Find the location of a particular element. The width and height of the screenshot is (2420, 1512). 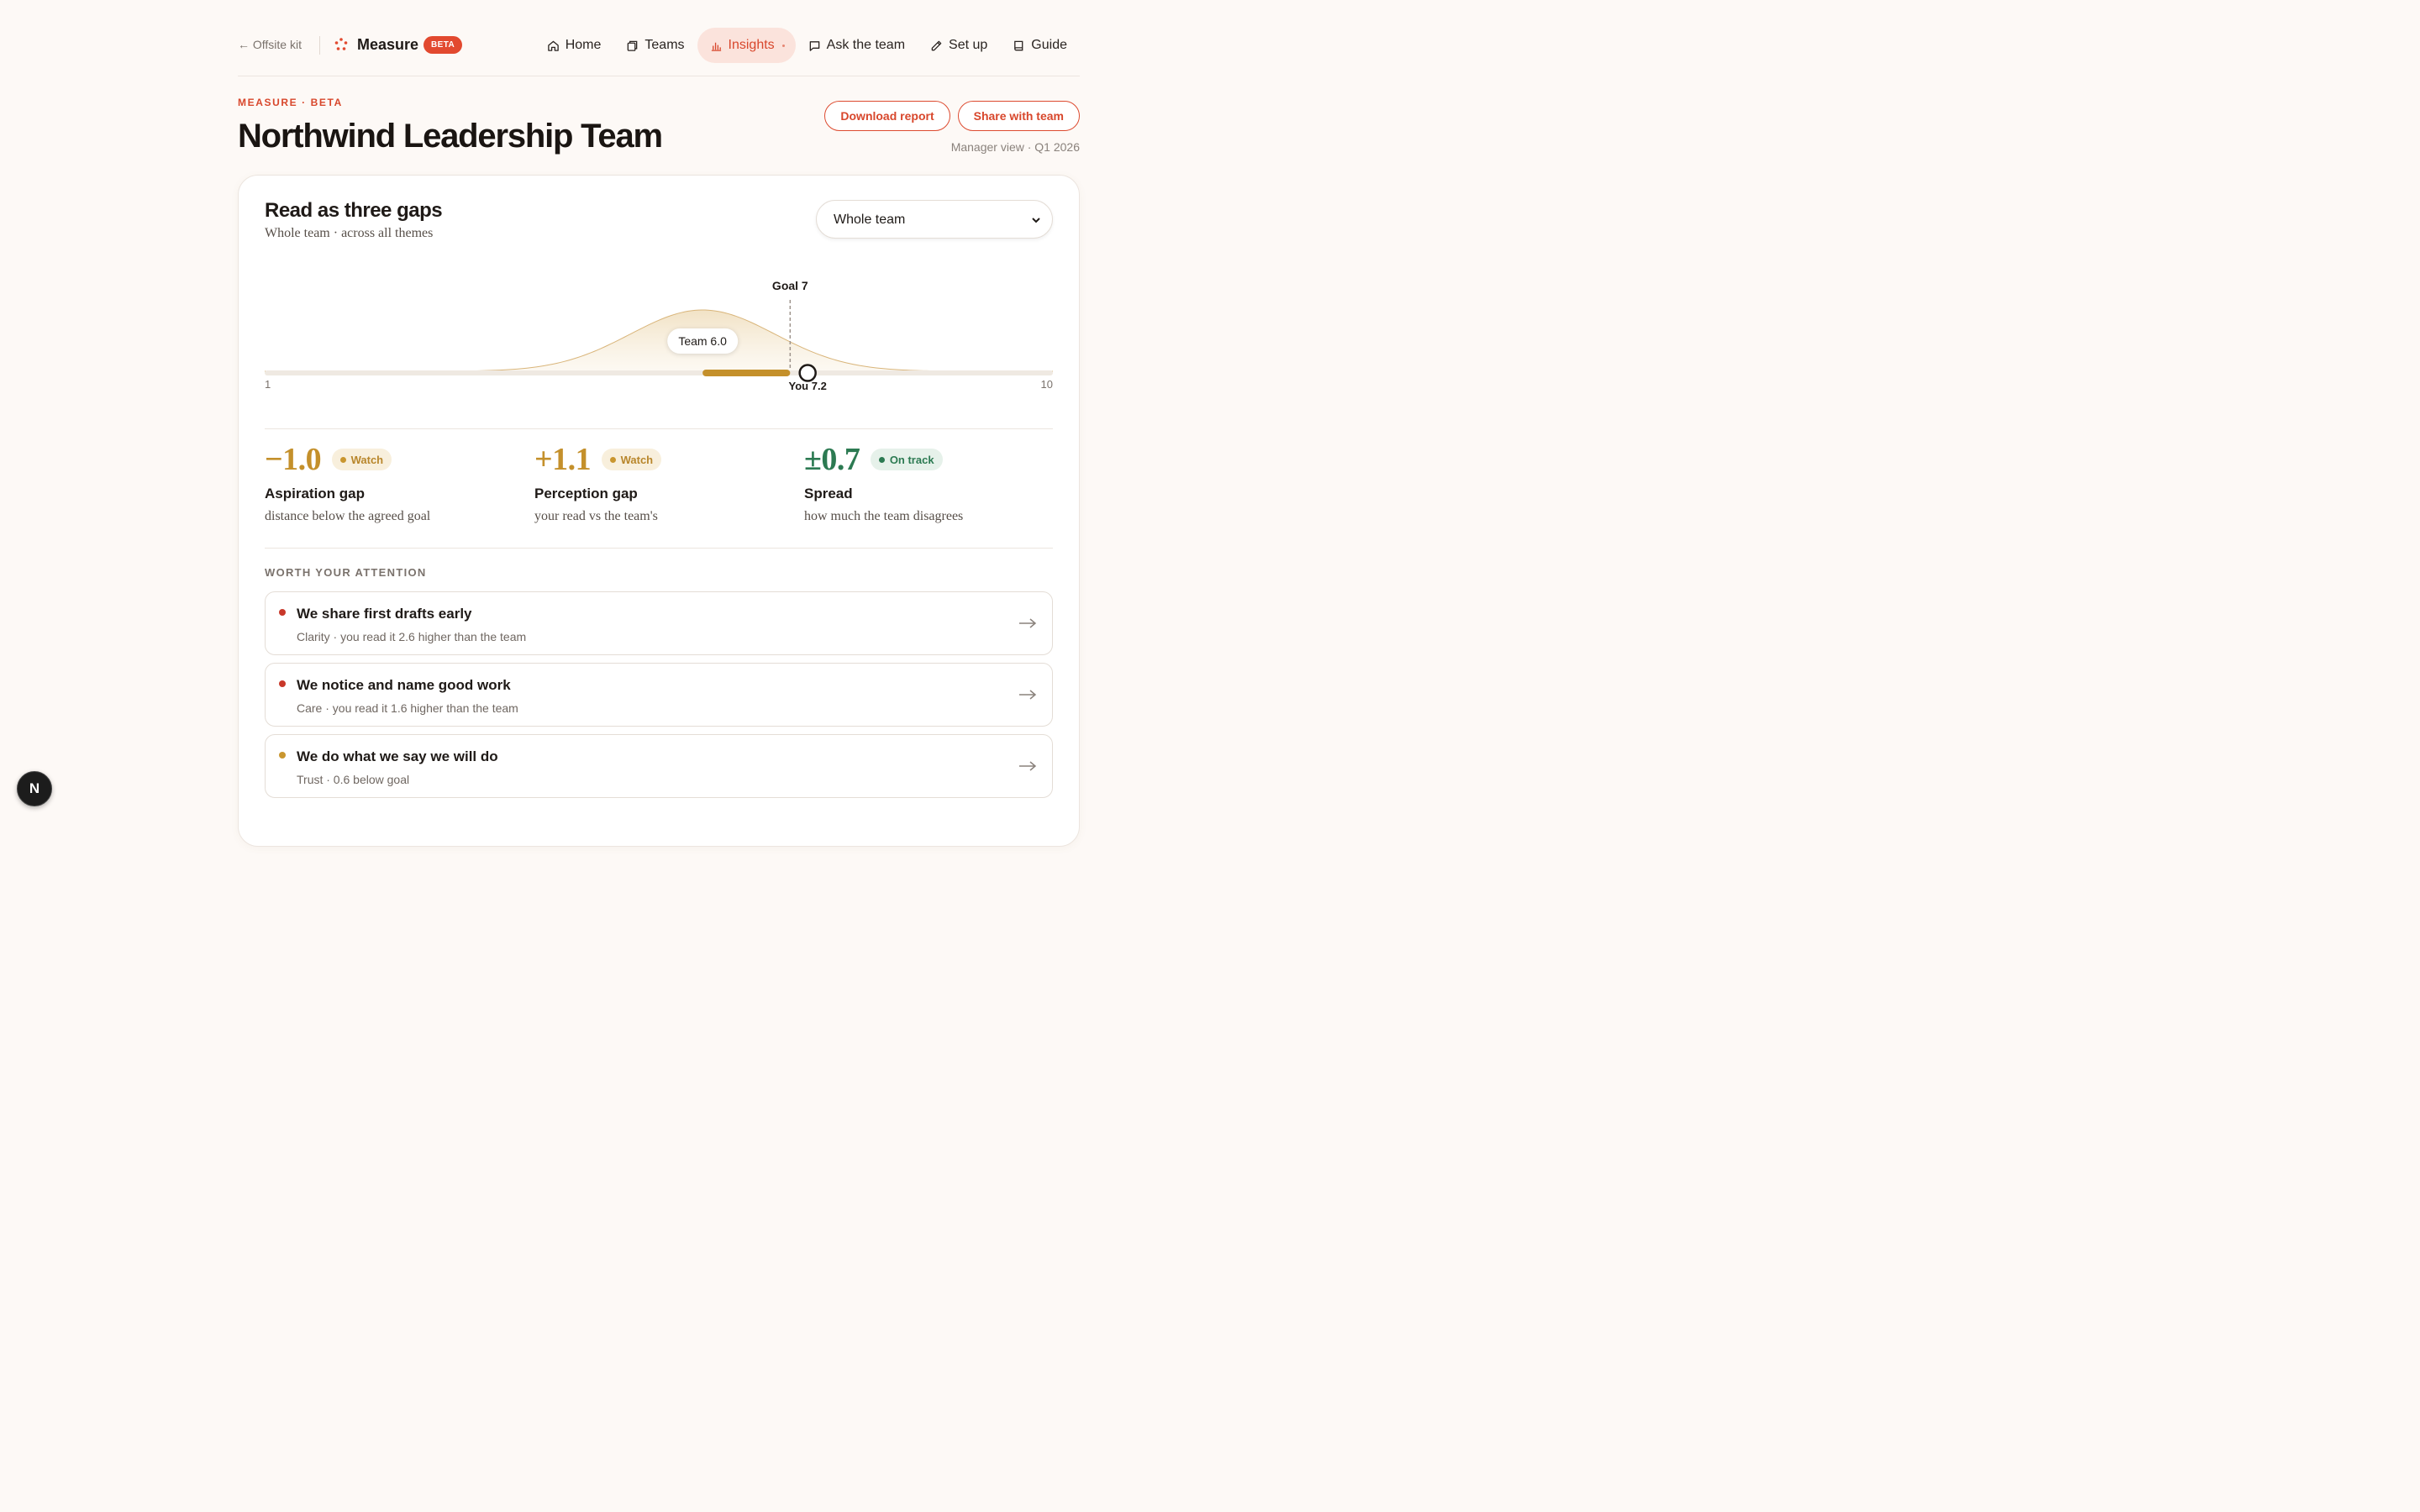

gap-description: how much the team disagrees is located at coordinates (884, 516).